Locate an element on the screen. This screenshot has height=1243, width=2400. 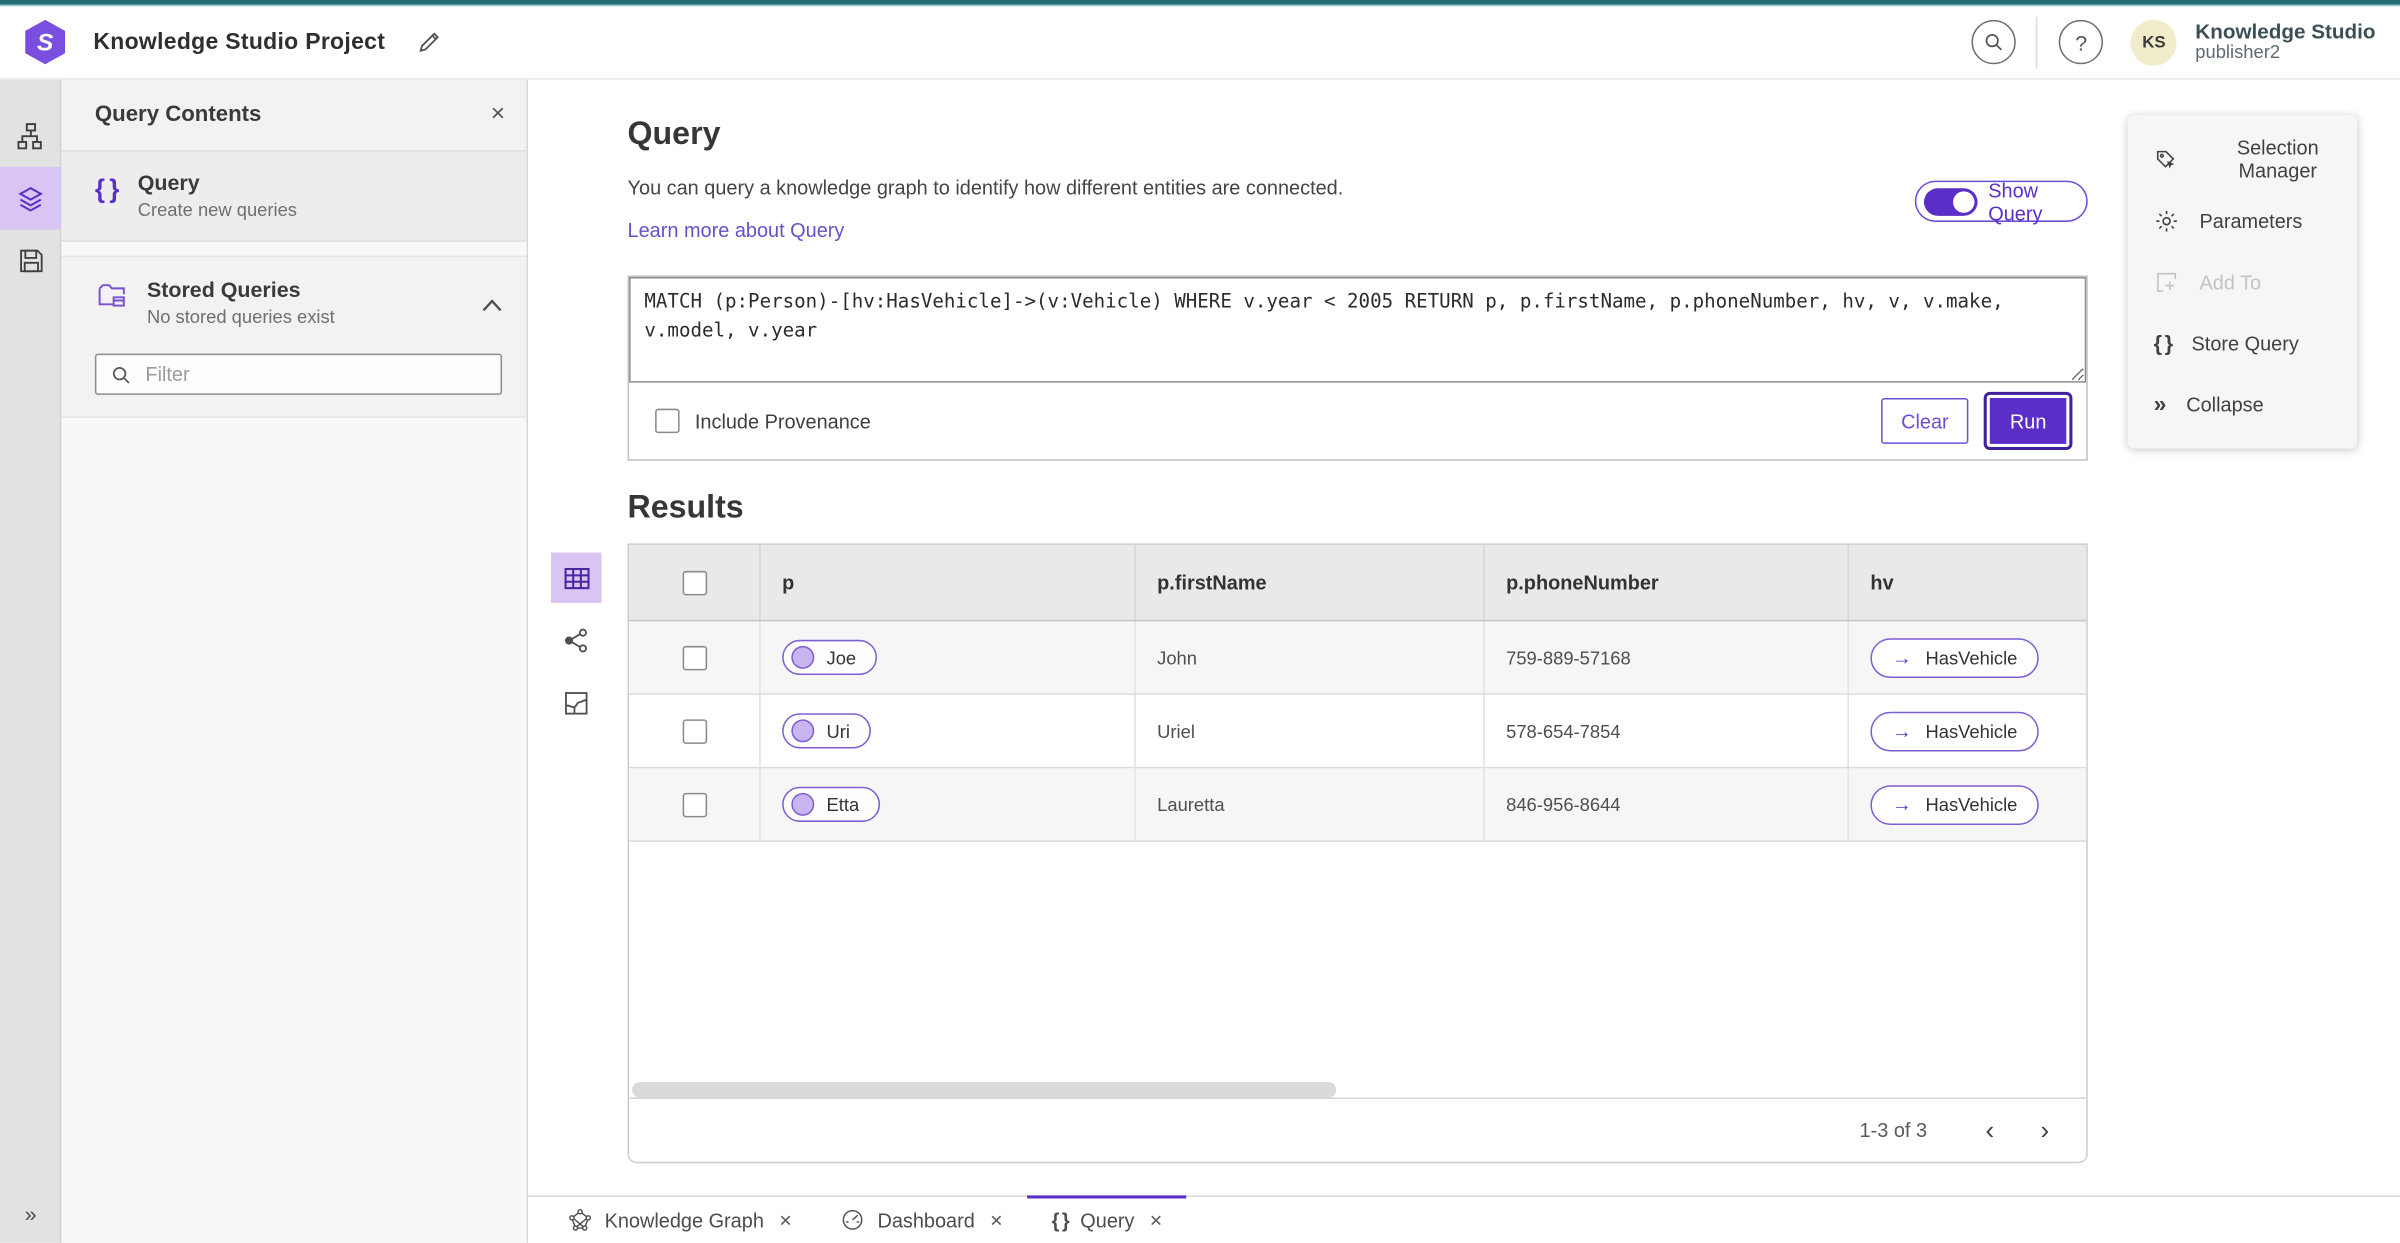
learn-more-link: Learn more about Query is located at coordinates (736, 230).